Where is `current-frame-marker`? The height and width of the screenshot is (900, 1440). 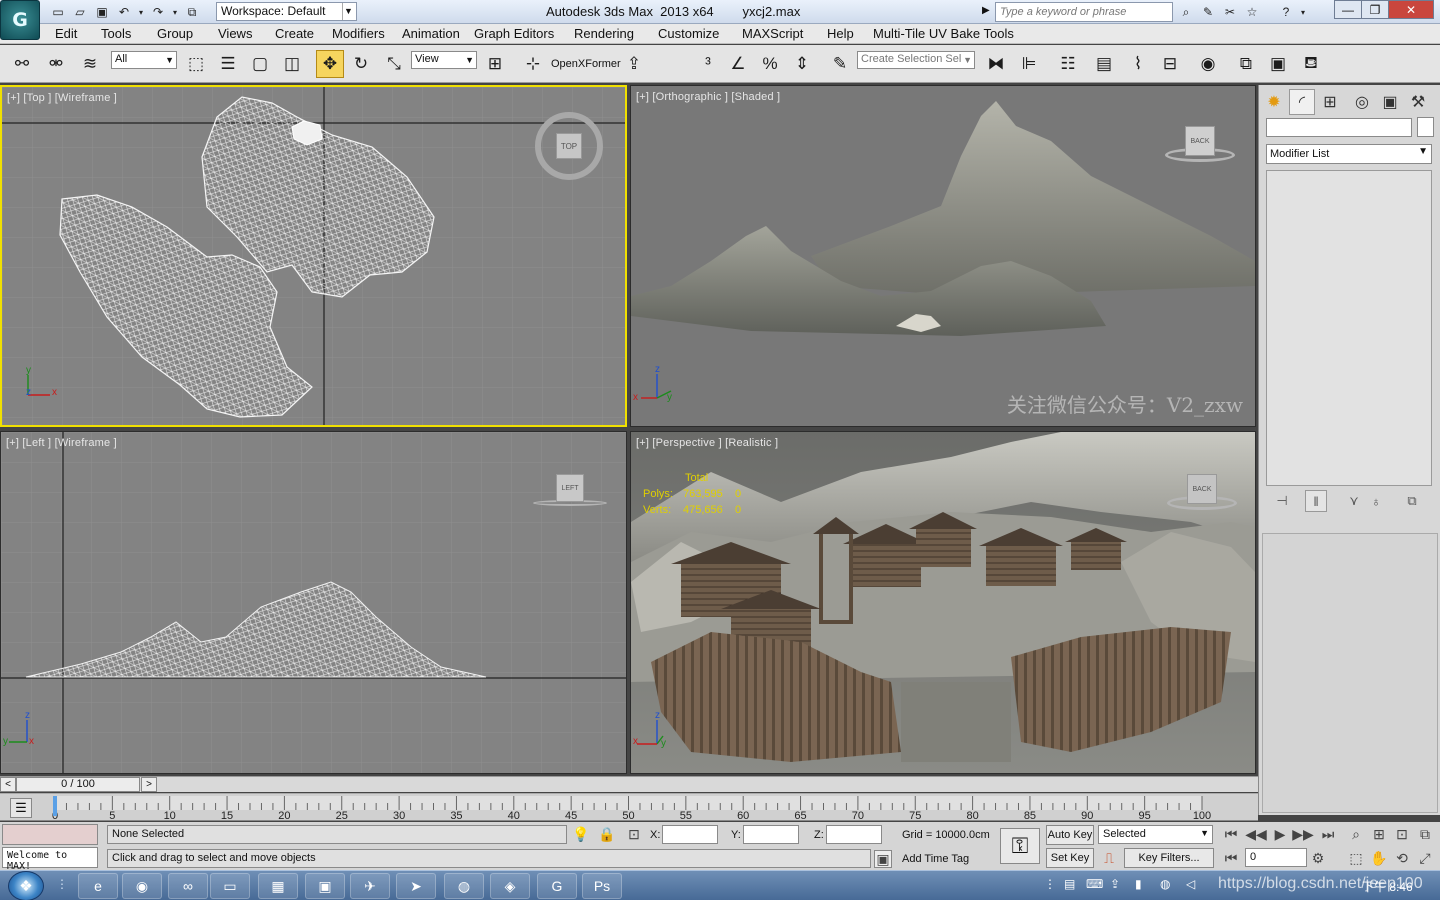
current-frame-marker is located at coordinates (55, 806).